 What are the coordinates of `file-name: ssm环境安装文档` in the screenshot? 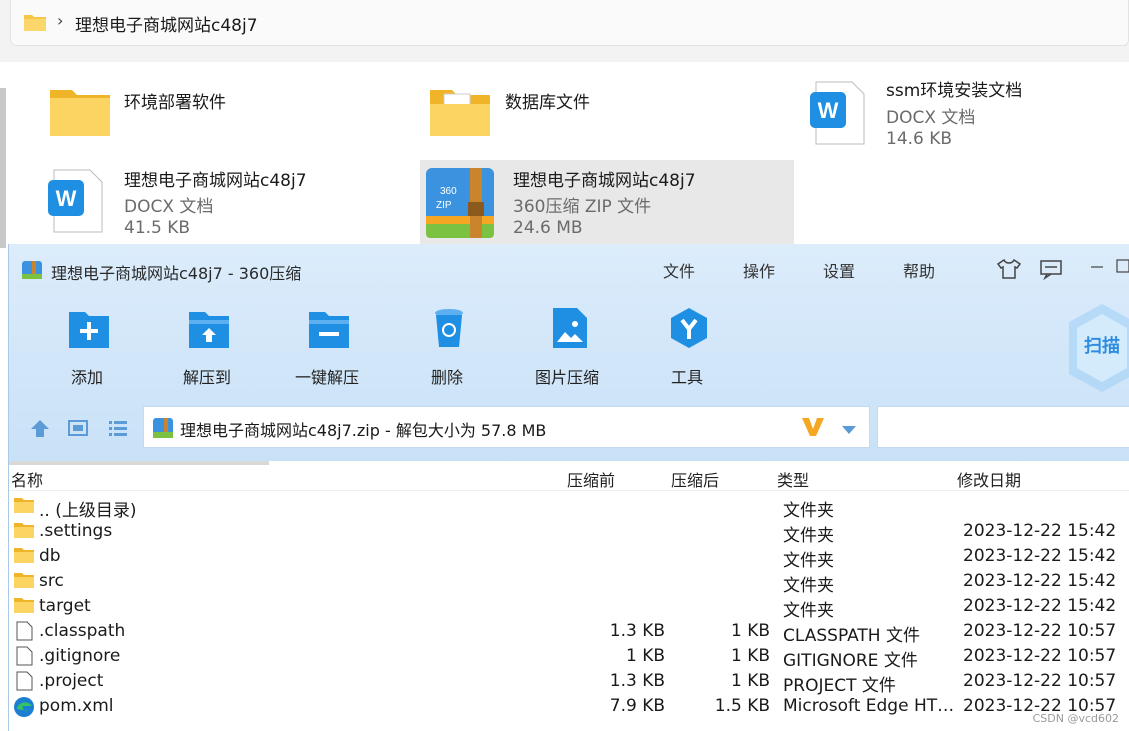 It's located at (954, 91).